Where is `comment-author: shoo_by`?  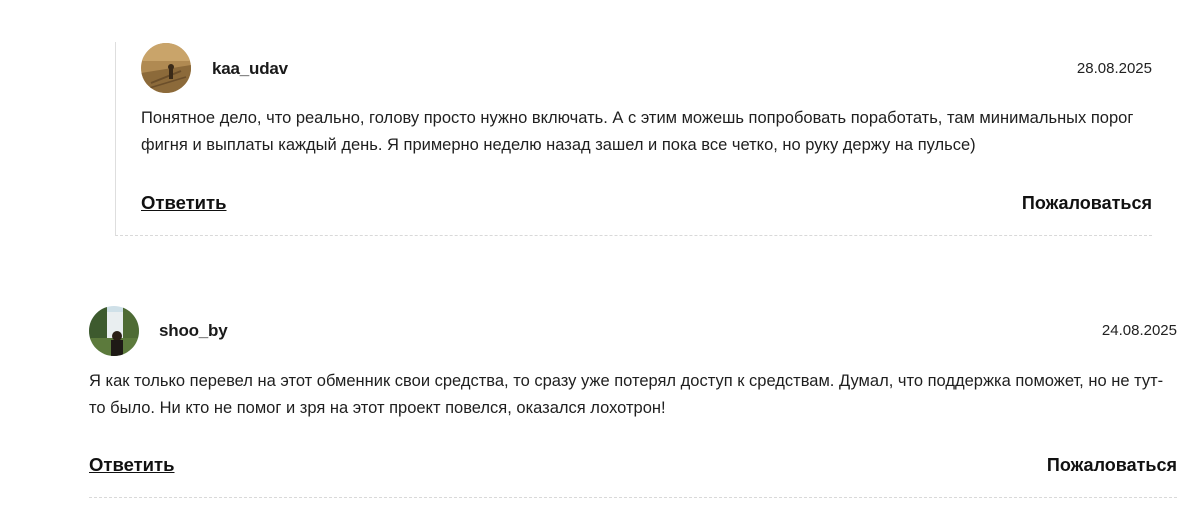
comment-author: shoo_by is located at coordinates (193, 330).